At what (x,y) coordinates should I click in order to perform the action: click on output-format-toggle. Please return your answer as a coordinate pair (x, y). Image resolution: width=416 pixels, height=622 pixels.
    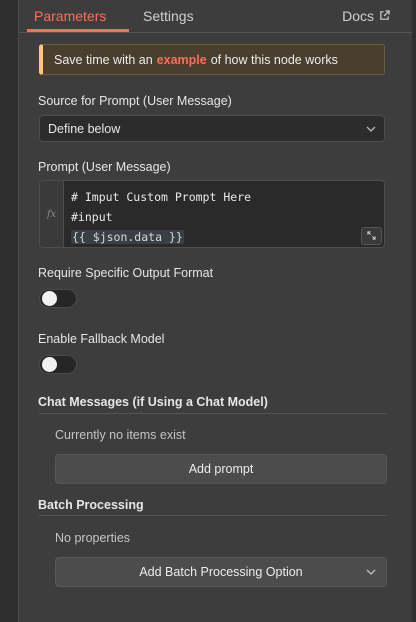
    Looking at the image, I should click on (58, 298).